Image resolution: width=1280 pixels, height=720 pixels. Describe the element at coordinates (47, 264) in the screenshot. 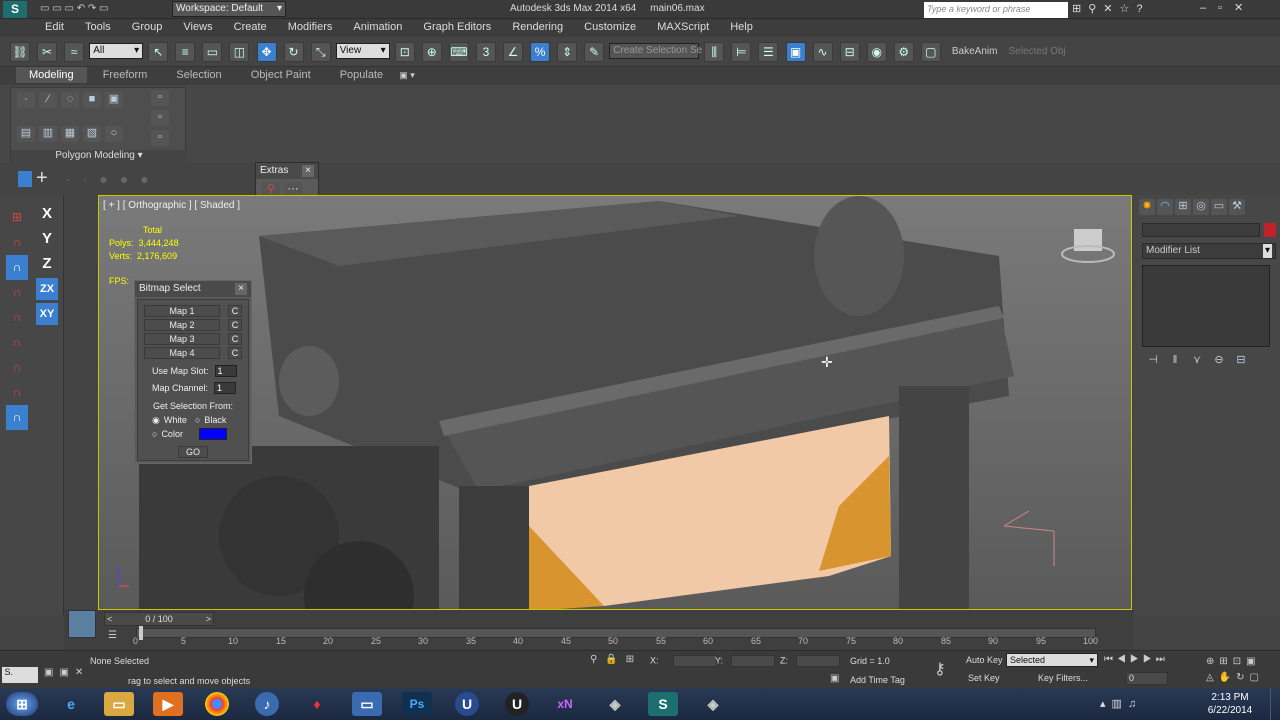

I see `axis-z-button: Z` at that location.